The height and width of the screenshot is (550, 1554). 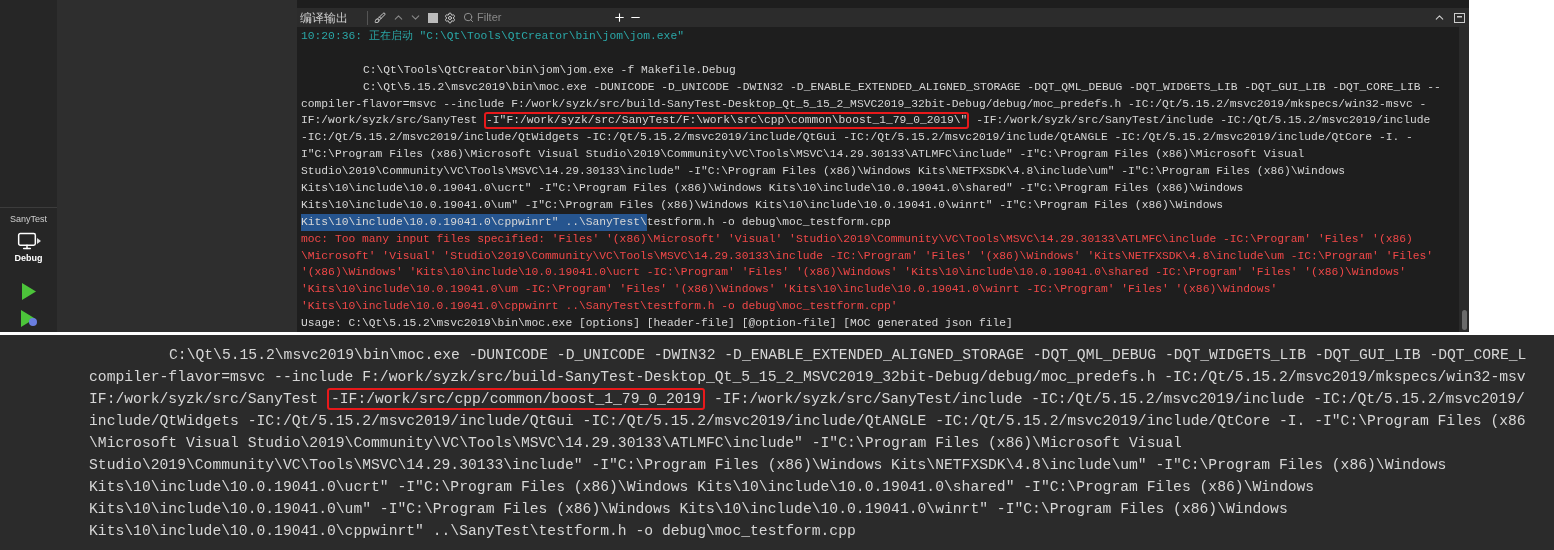 What do you see at coordinates (853, 273) in the screenshot?
I see `error-line: '(x86)\Windows' 'Kits\10\include\10.0.19041.0\ucrt -IC:\Program' 'Files' '(x86)\Windows' 'Kits\10\include\10.0.19041.0\shared -IC:\Program' 'Files' '(x86)\Windows'` at bounding box center [853, 273].